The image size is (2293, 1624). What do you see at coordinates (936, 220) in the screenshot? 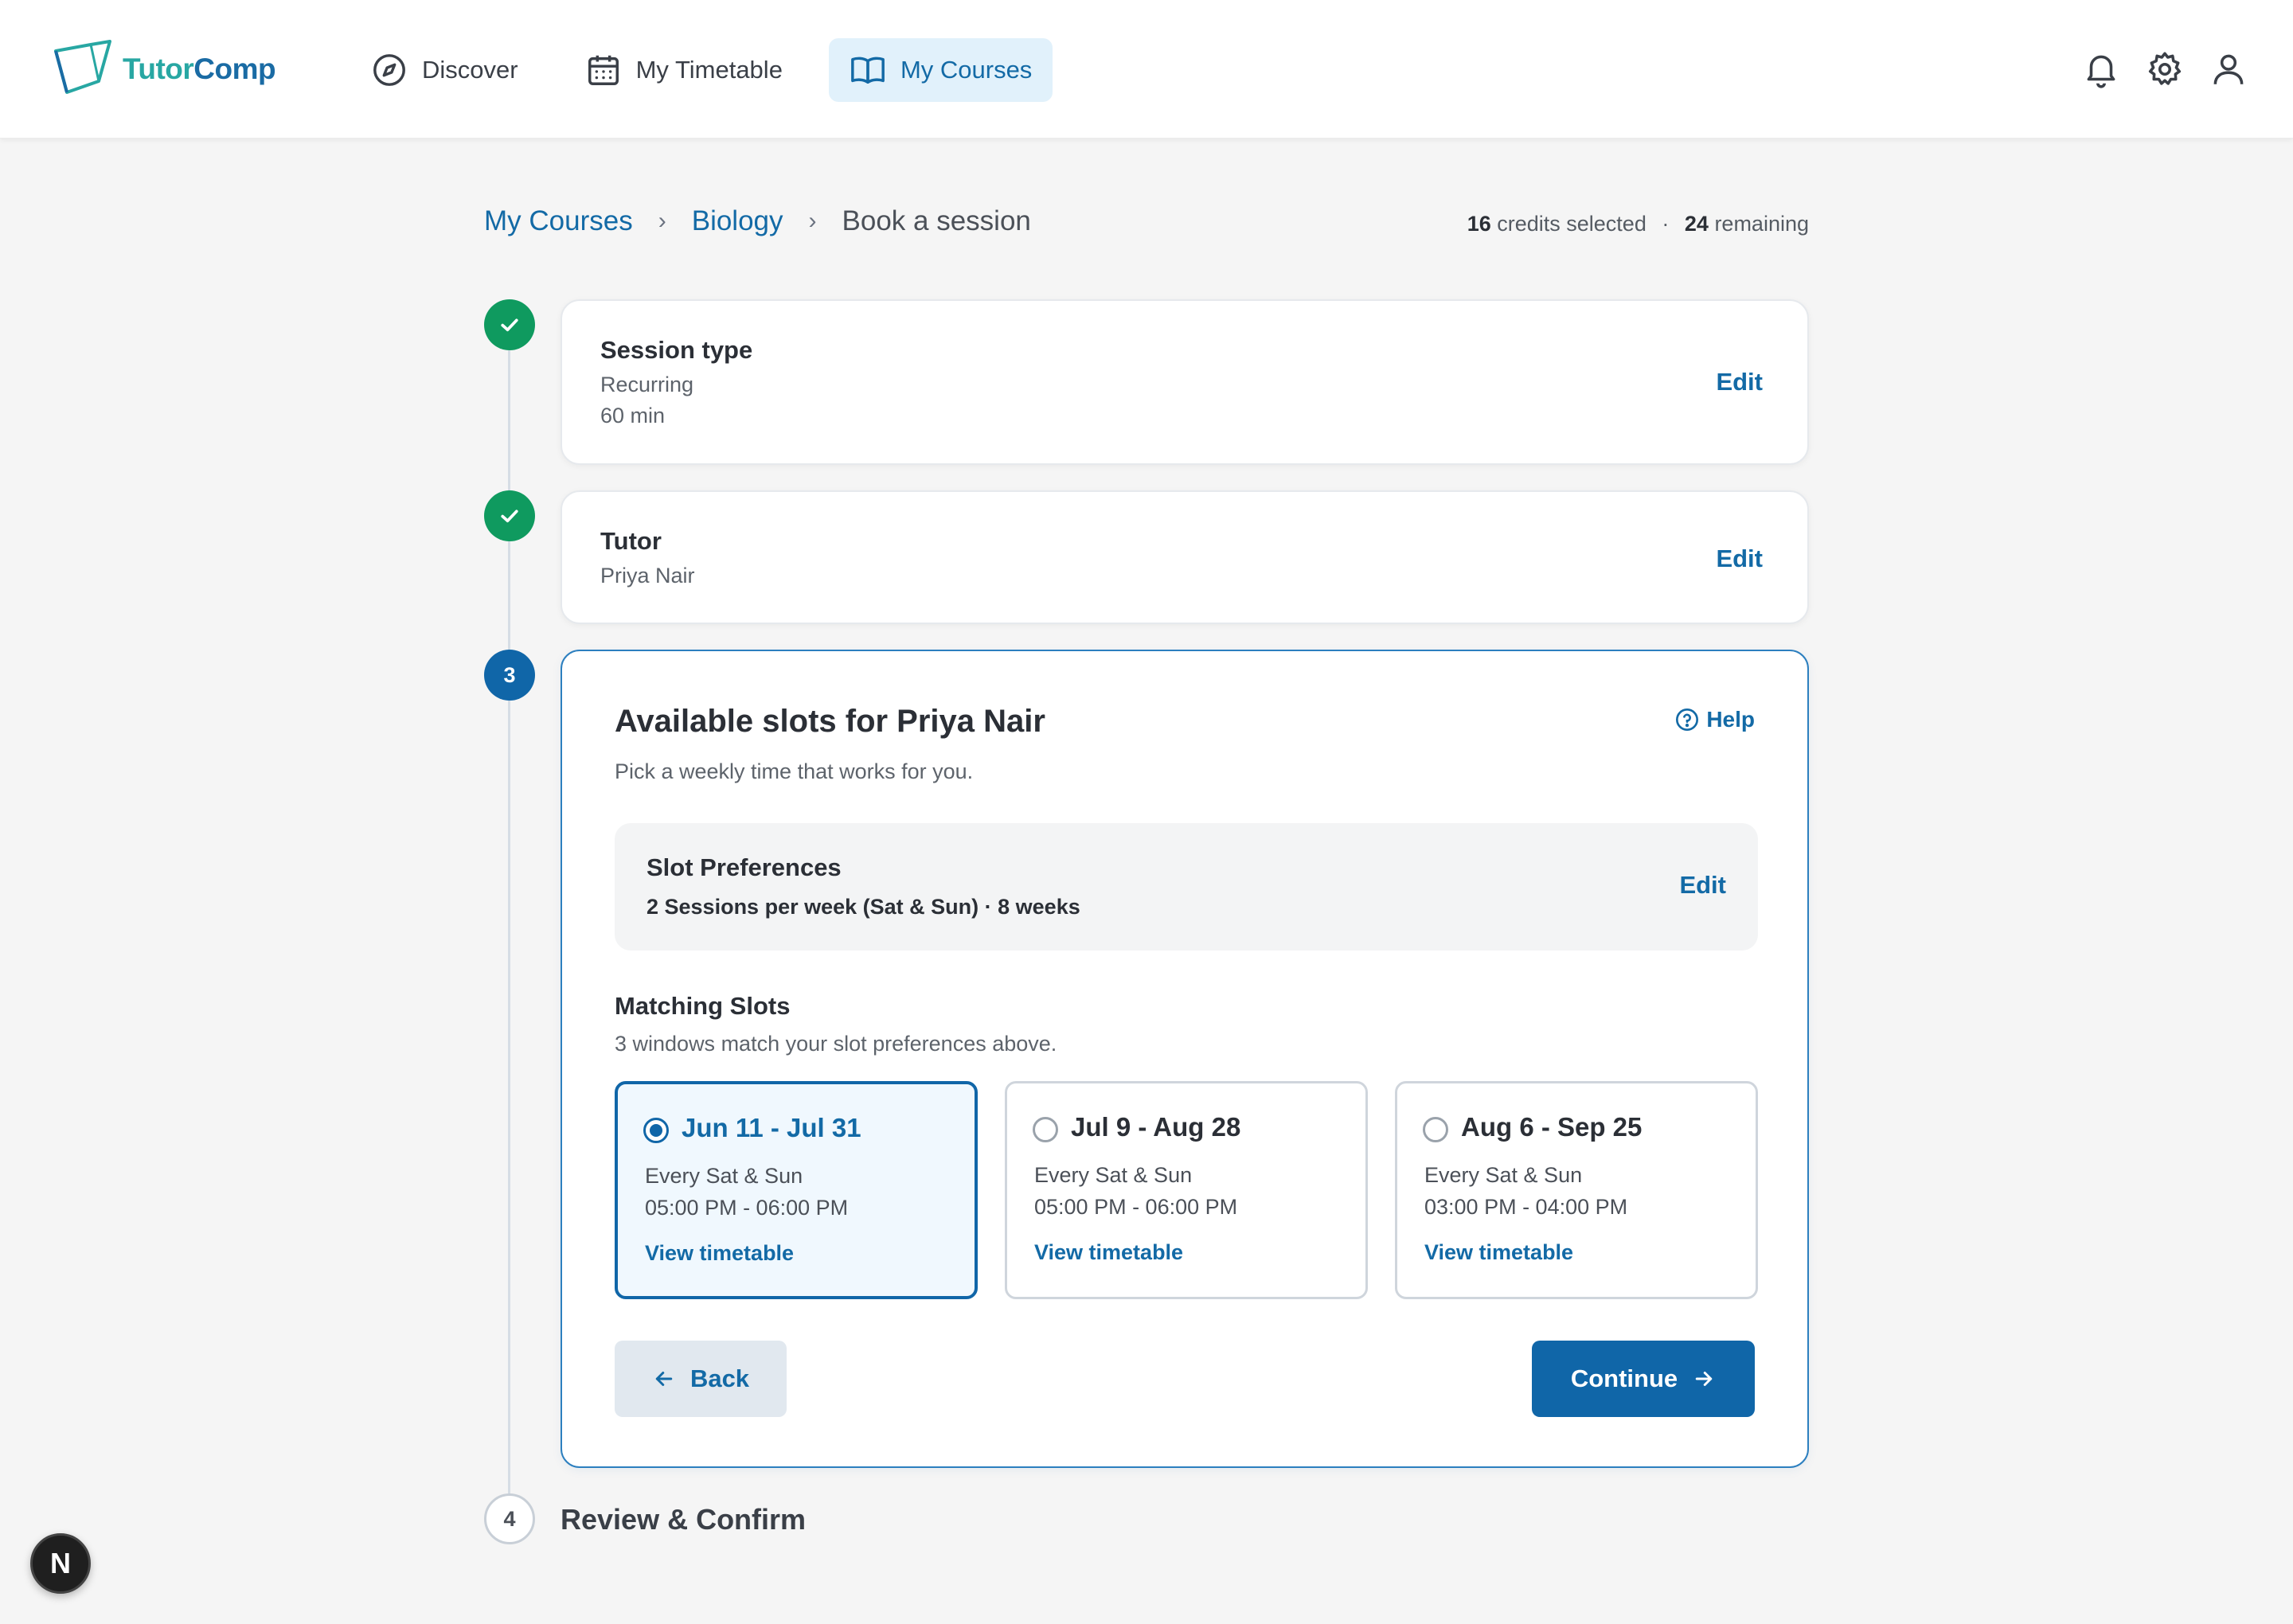
I see `breadcrumb-current: Book a session` at bounding box center [936, 220].